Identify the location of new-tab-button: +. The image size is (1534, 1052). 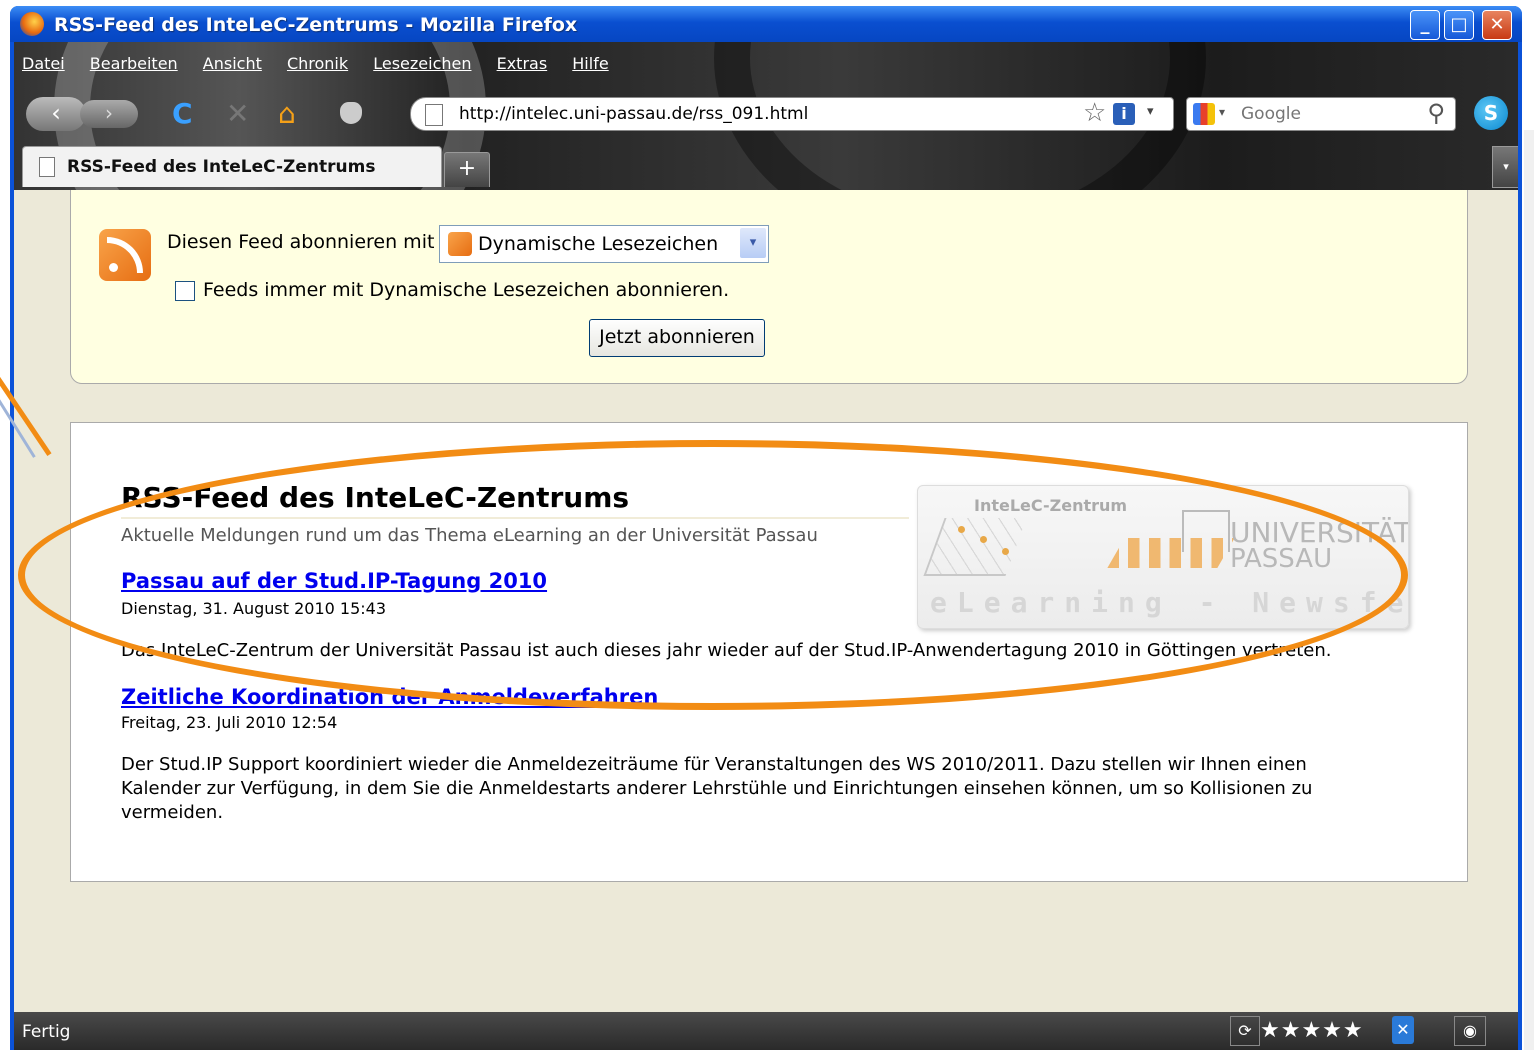
(467, 169).